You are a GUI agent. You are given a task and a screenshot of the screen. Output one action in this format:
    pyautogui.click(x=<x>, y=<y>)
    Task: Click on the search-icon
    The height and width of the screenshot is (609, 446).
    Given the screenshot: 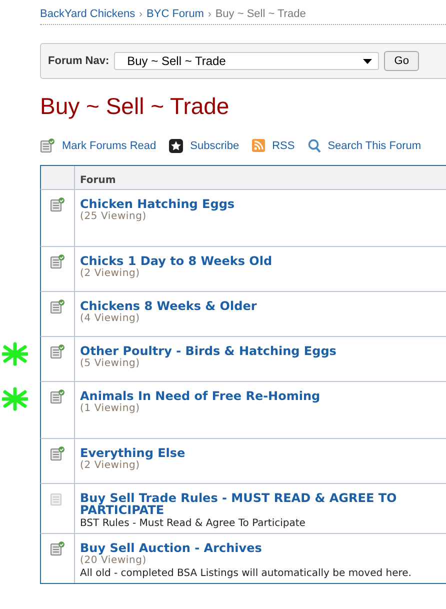 What is the action you would take?
    pyautogui.click(x=314, y=145)
    